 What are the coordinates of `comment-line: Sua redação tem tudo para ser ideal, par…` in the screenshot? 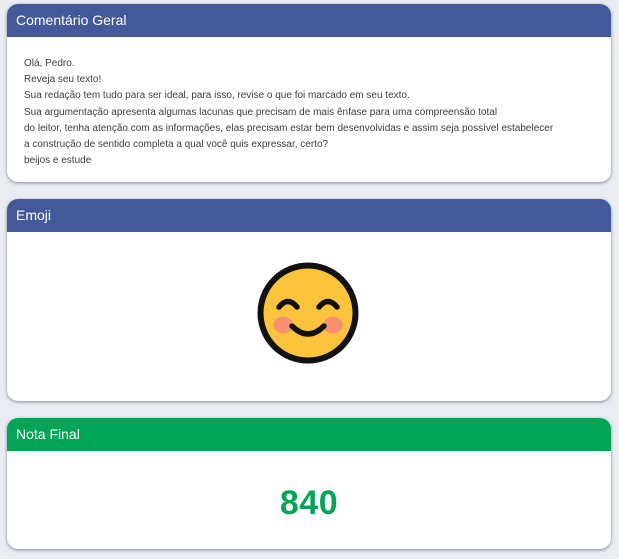 It's located at (217, 96).